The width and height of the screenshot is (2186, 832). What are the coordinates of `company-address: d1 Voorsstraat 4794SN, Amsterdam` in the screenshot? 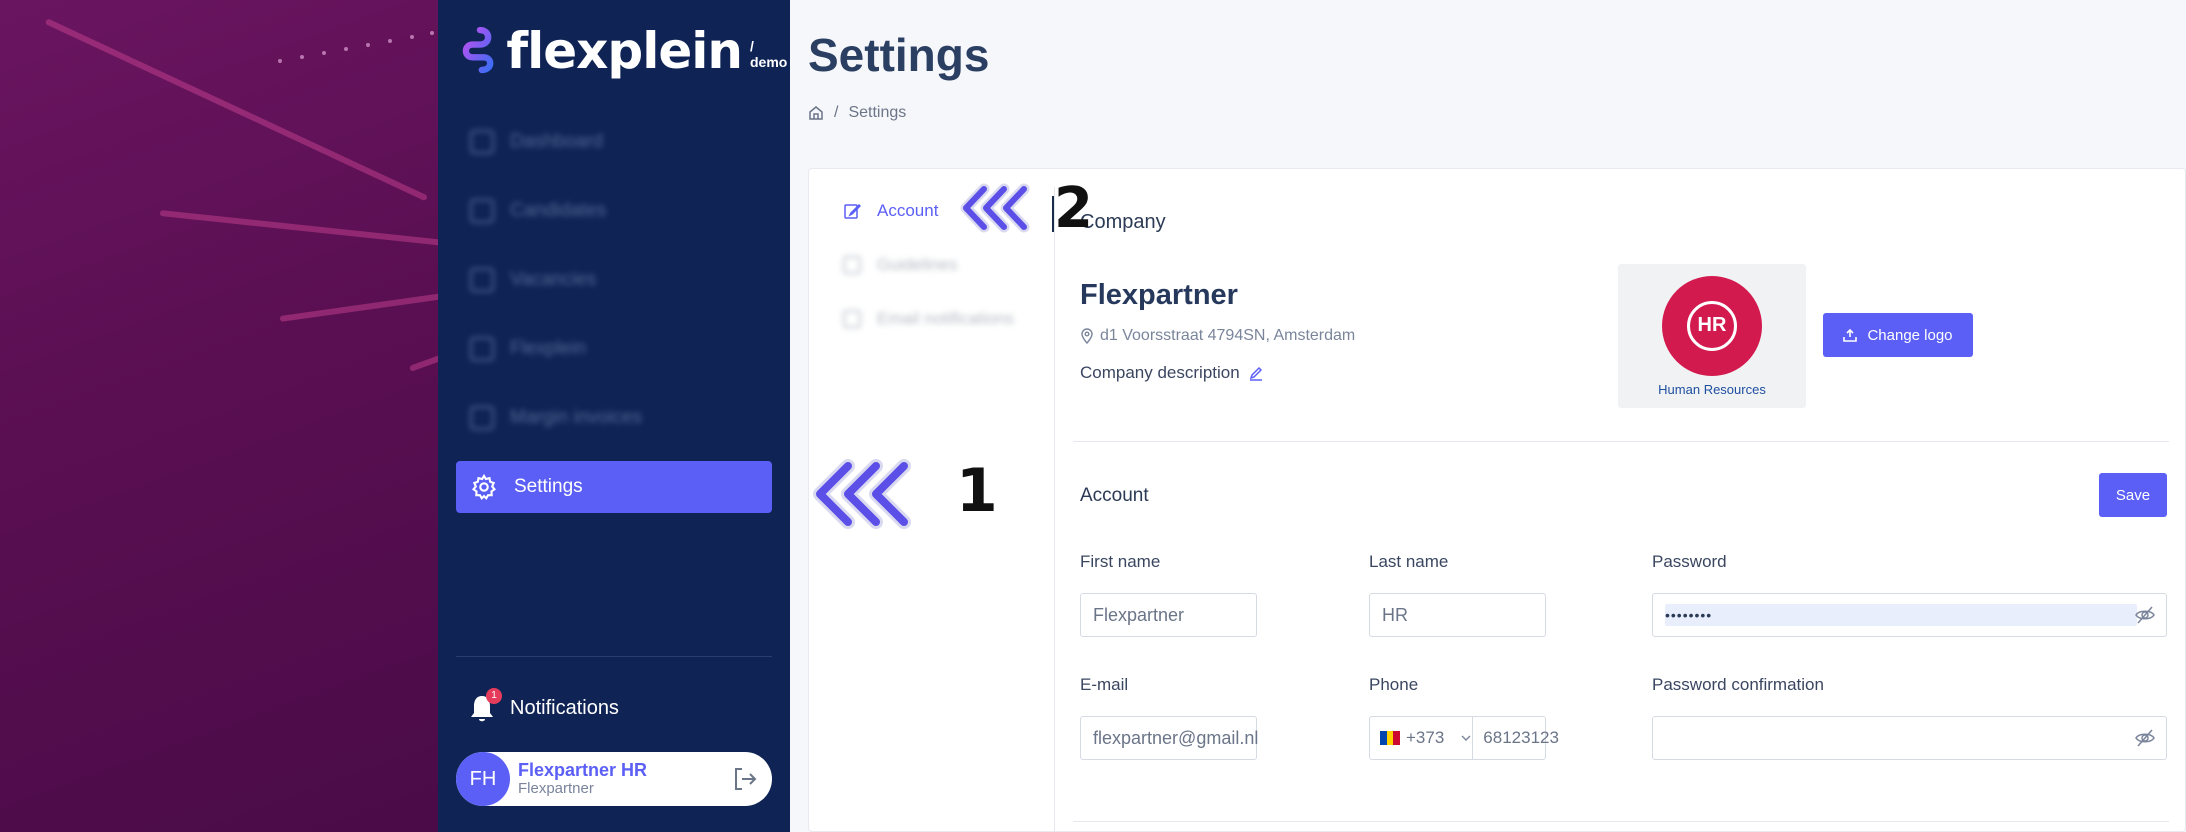 It's located at (1217, 336).